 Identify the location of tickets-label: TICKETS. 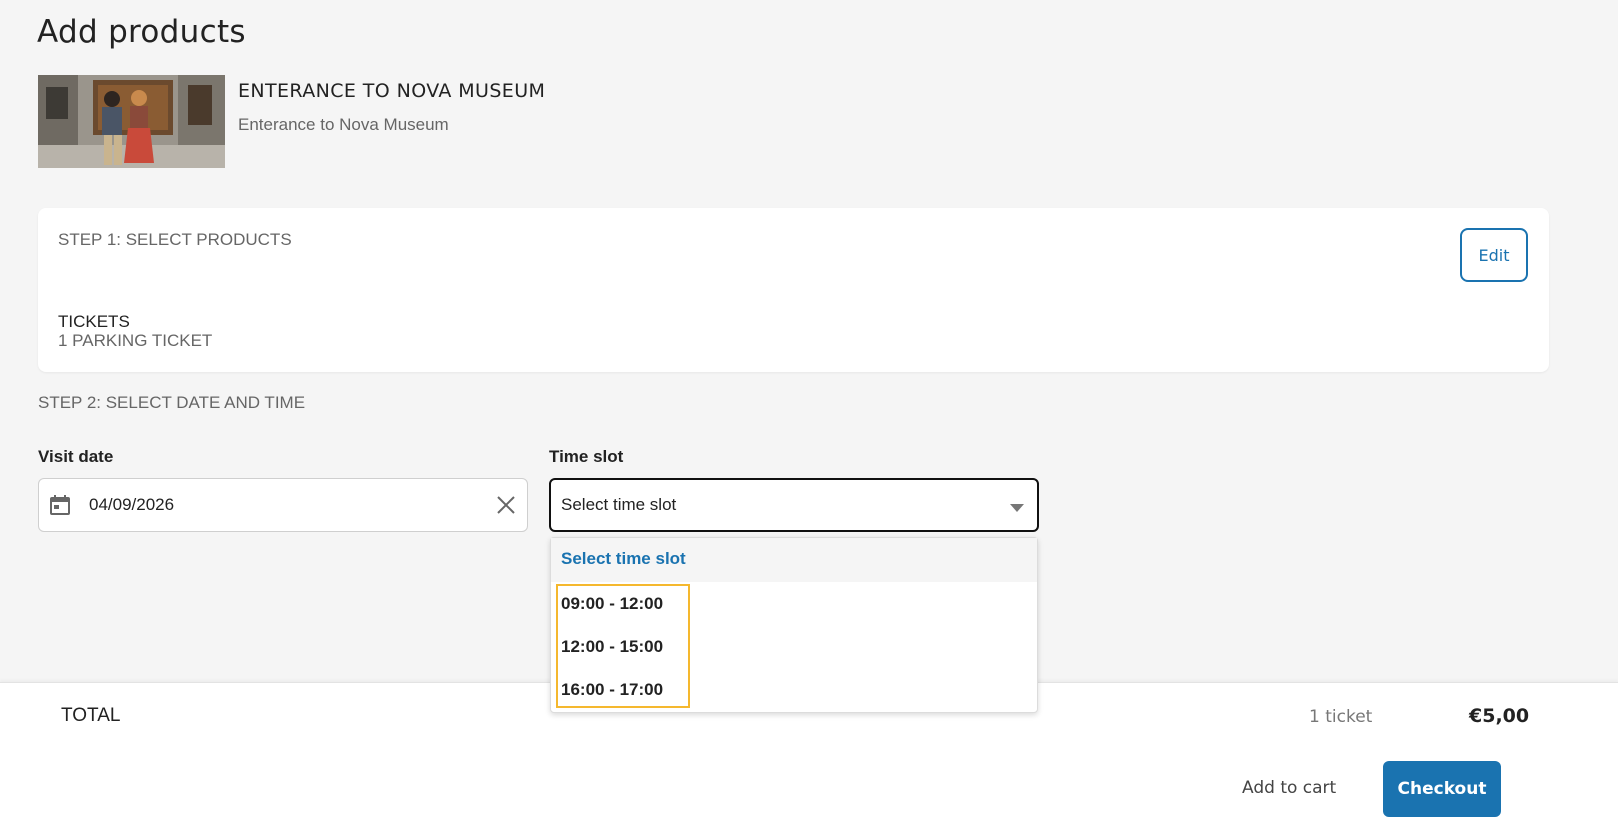
(94, 321).